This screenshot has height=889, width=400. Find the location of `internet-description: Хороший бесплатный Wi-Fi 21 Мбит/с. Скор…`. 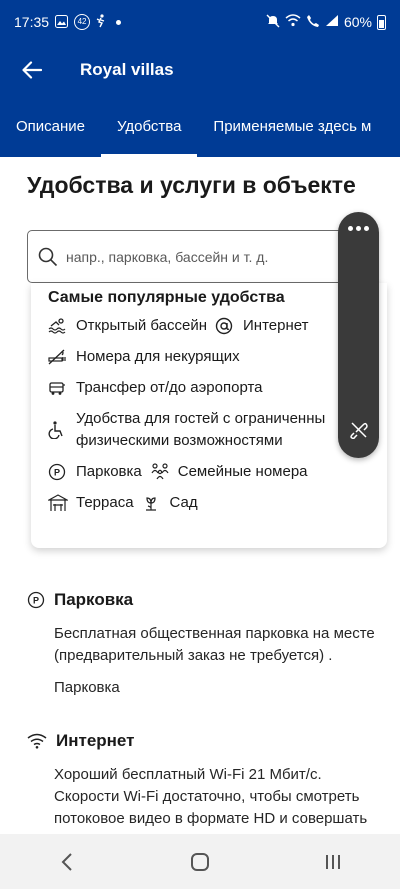

internet-description: Хороший бесплатный Wi-Fi 21 Мбит/с. Скор… is located at coordinates (211, 796).